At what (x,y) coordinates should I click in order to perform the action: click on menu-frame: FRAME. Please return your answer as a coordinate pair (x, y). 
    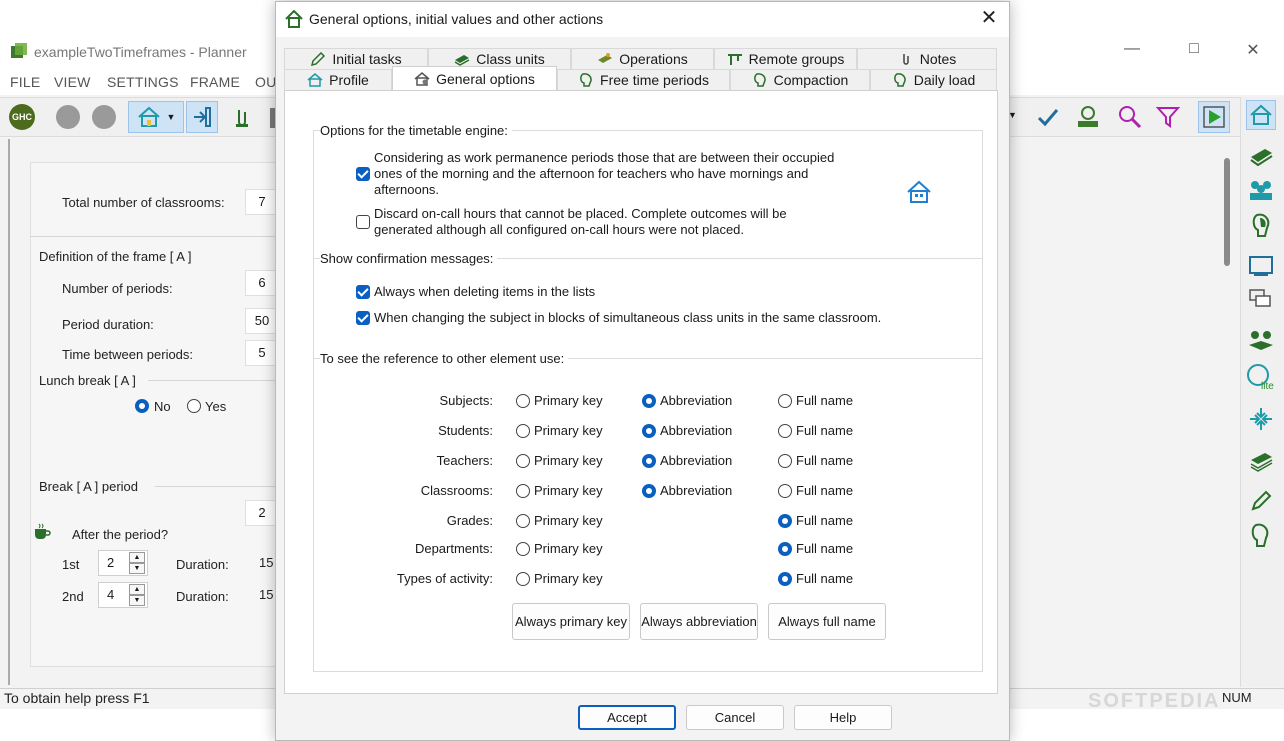
    Looking at the image, I should click on (215, 82).